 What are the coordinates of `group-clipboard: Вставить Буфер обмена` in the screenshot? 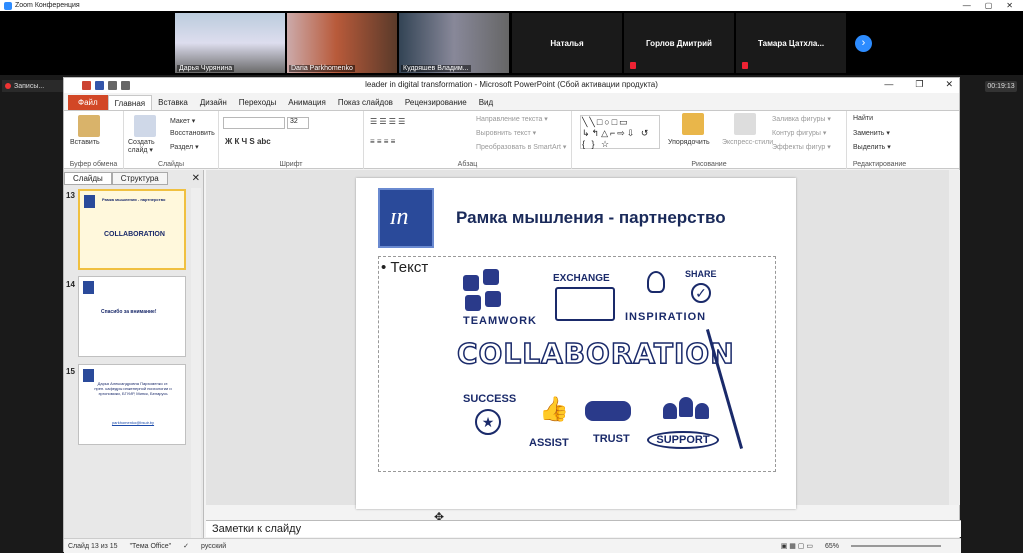 It's located at (94, 140).